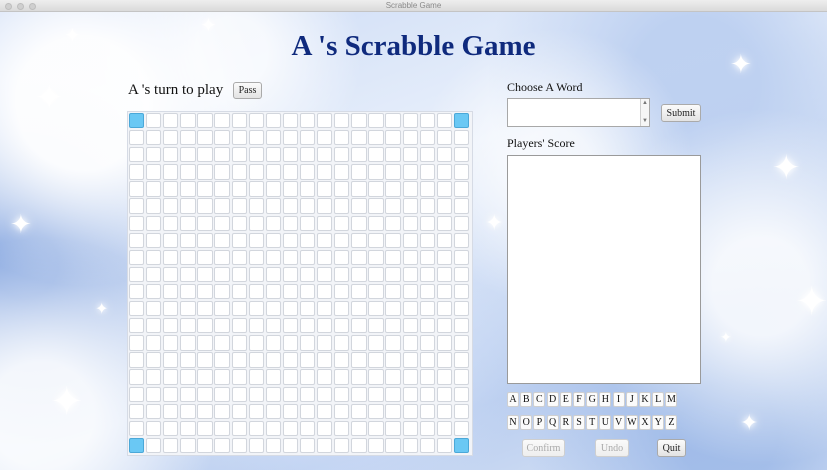 The height and width of the screenshot is (470, 827). Describe the element at coordinates (513, 399) in the screenshot. I see `letter-tile-a: A` at that location.